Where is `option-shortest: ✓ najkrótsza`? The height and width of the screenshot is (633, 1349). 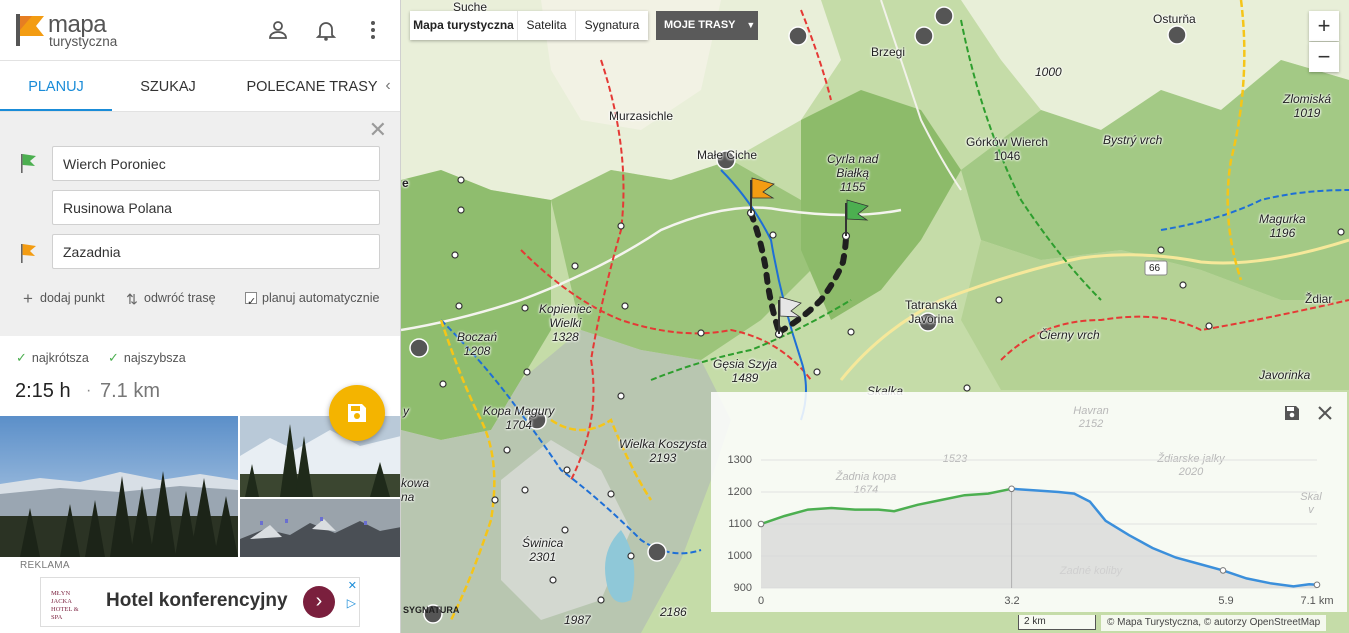 option-shortest: ✓ najkrótsza is located at coordinates (52, 358).